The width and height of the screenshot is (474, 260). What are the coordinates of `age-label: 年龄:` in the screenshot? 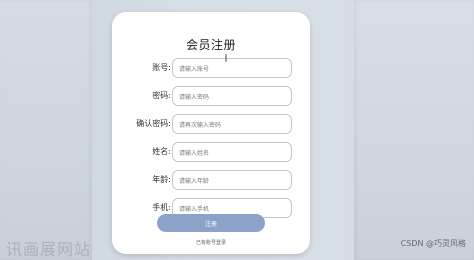 It's located at (161, 179).